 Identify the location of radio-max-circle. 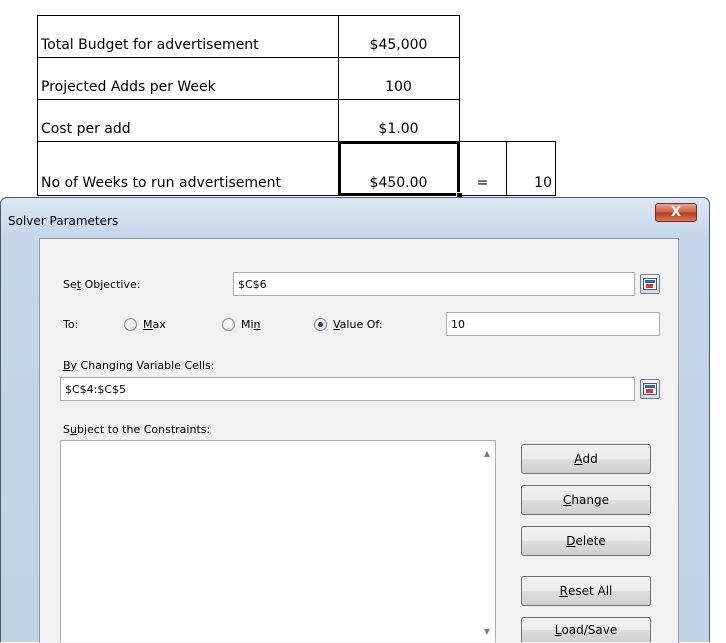
(130, 324).